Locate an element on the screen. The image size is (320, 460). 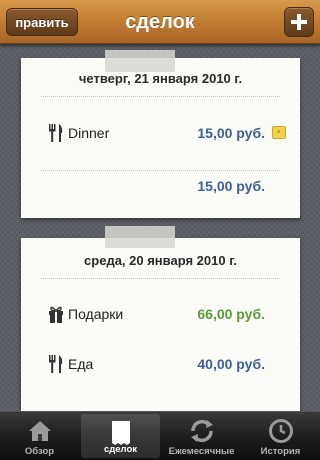
category-label: Еда is located at coordinates (81, 364).